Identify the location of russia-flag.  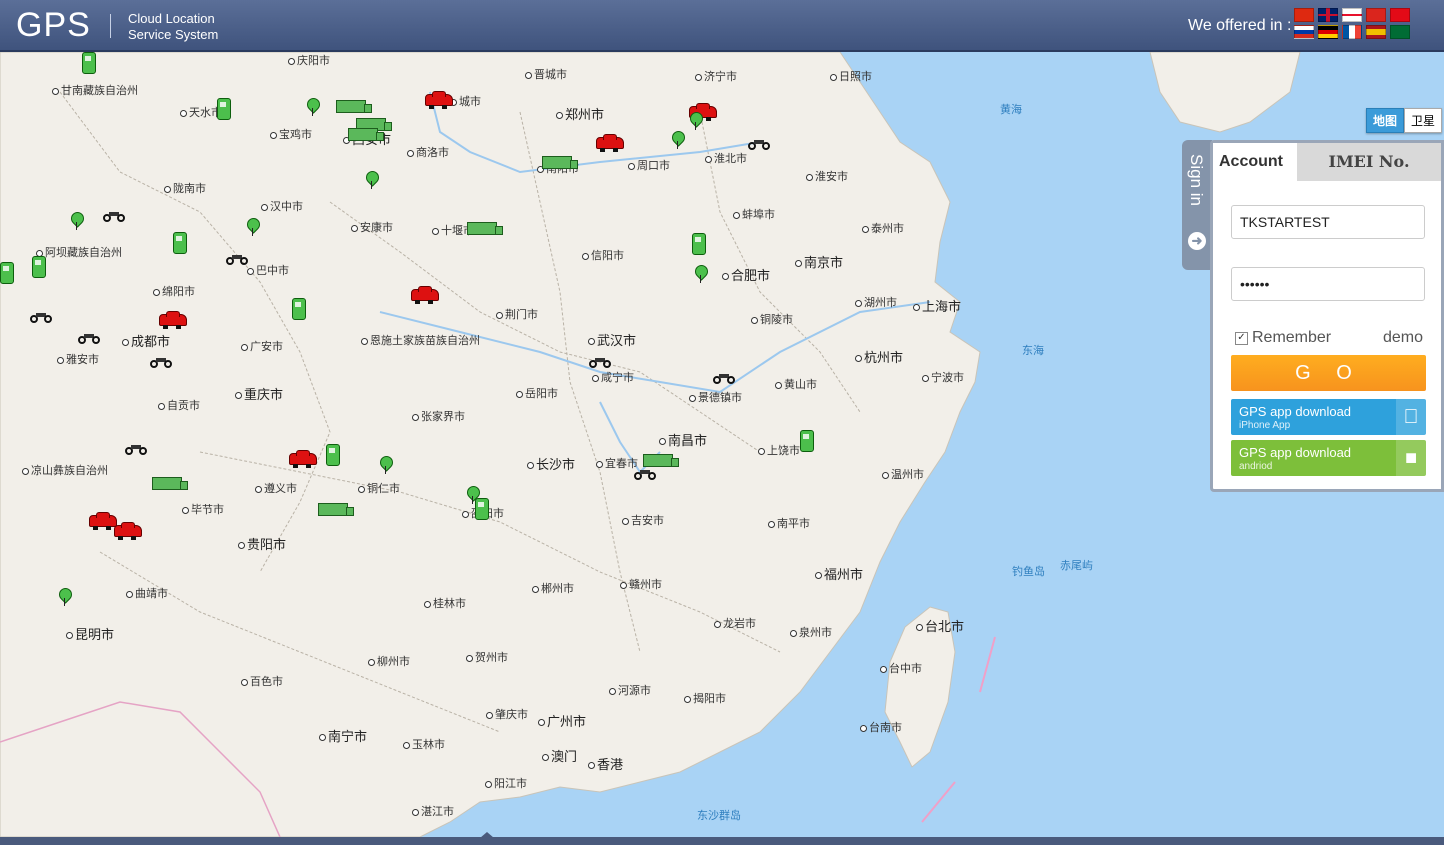
(1304, 32).